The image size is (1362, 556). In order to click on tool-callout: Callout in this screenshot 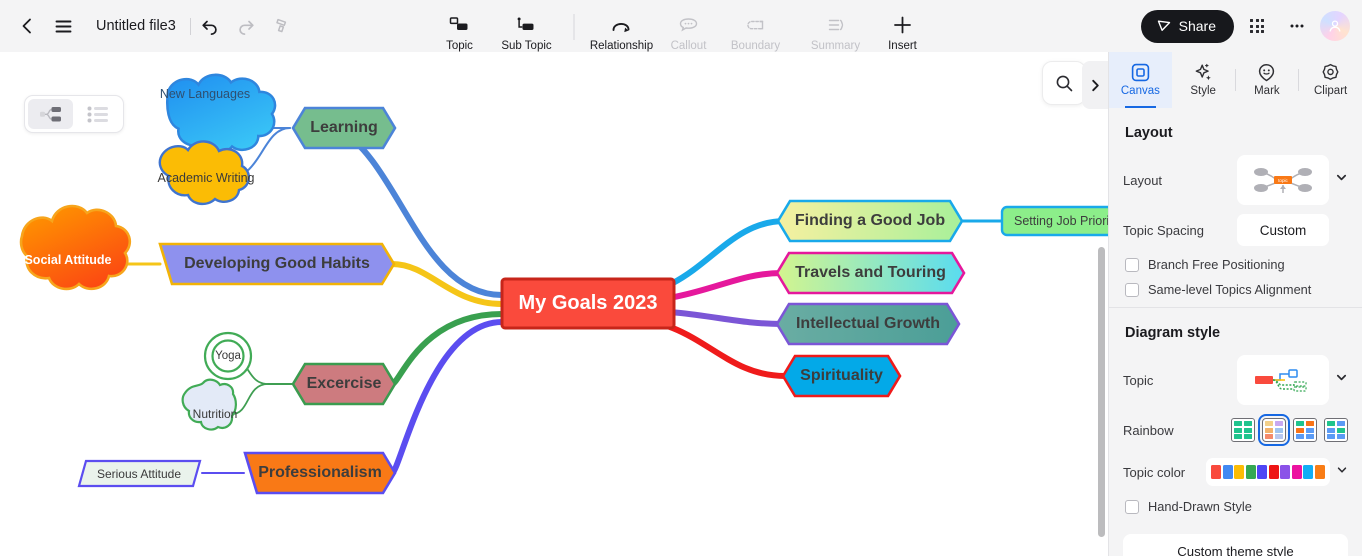, I will do `click(689, 30)`.